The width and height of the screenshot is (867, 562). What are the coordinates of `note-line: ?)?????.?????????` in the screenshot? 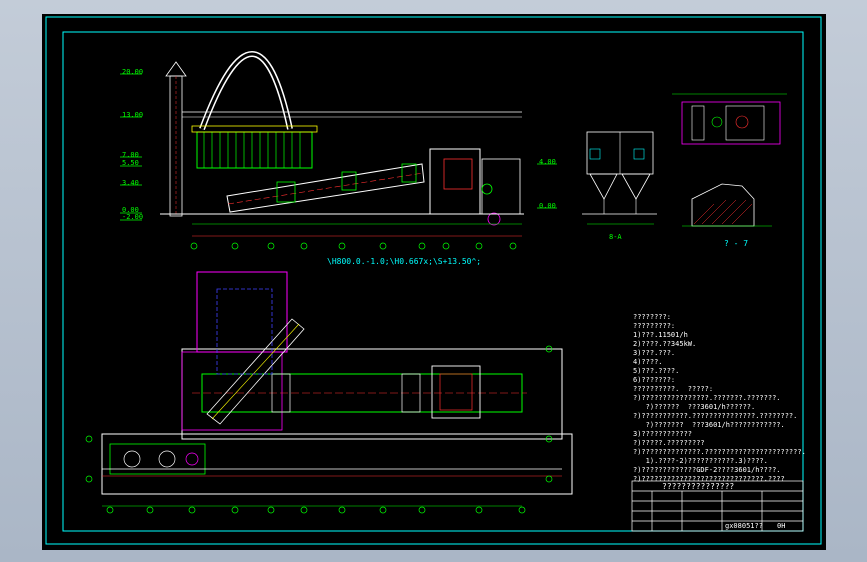 It's located at (669, 443).